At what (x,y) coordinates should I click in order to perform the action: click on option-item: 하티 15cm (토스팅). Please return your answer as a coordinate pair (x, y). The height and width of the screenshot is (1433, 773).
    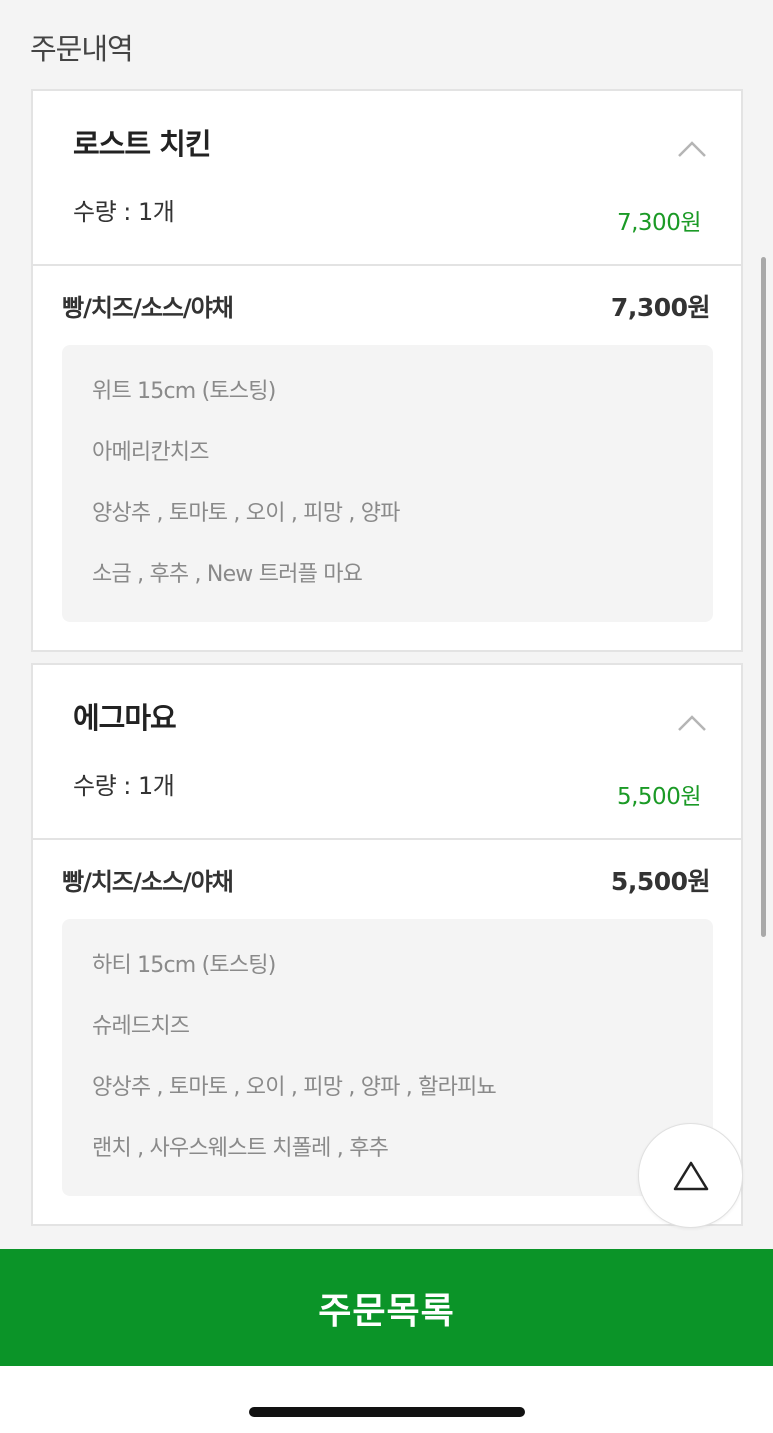
    Looking at the image, I should click on (184, 965).